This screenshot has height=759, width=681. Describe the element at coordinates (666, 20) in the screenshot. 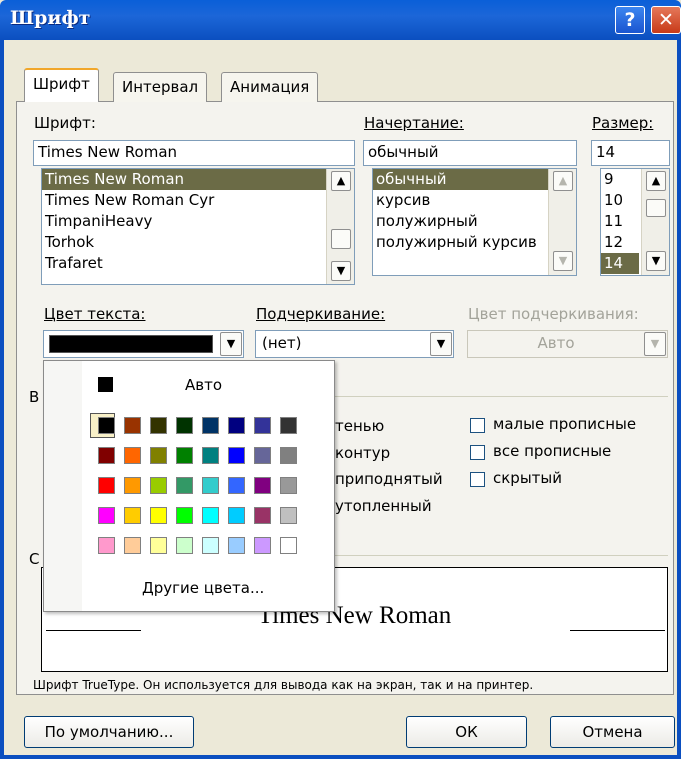

I see `close-button: ✕` at that location.